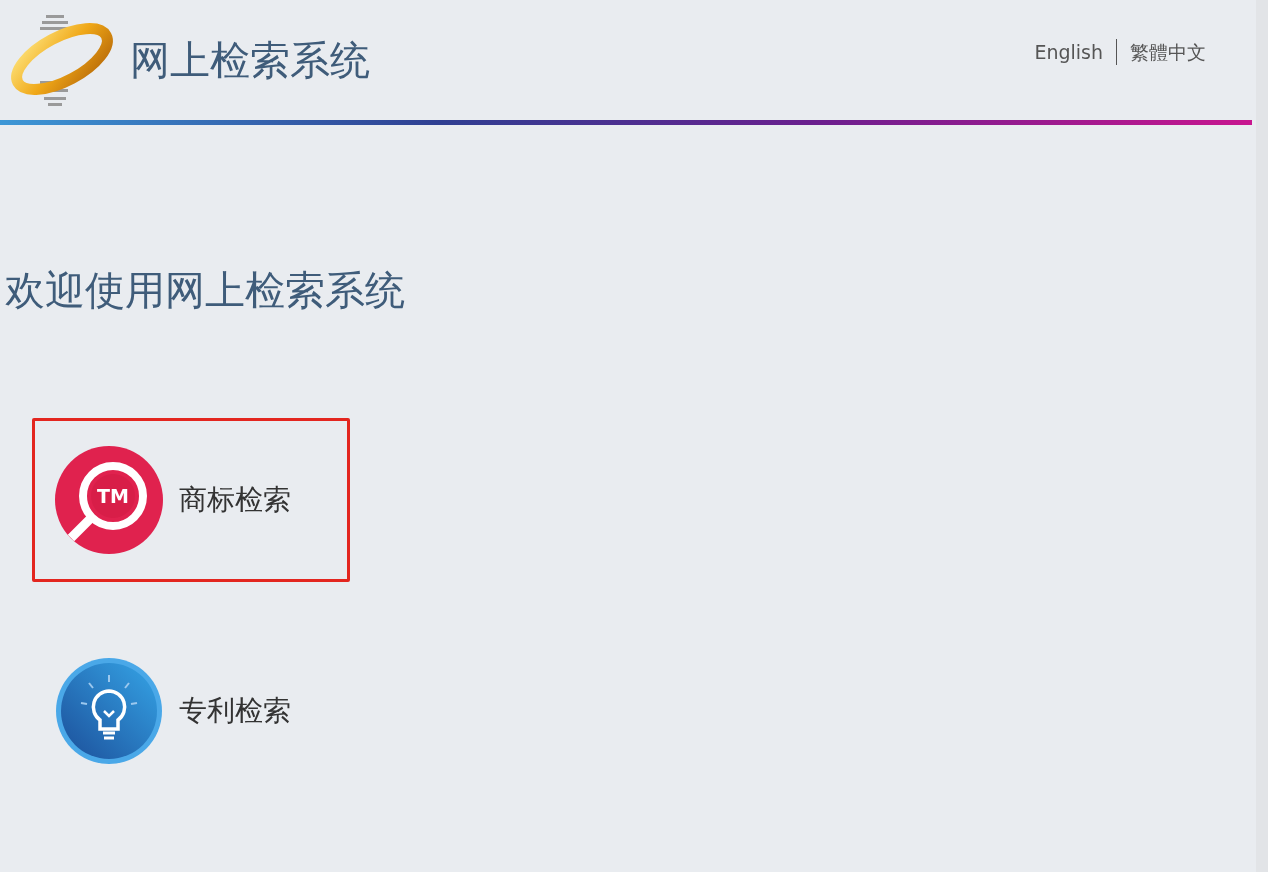 The image size is (1268, 872). What do you see at coordinates (191, 500) in the screenshot?
I see `service-link: TM 商标检索` at bounding box center [191, 500].